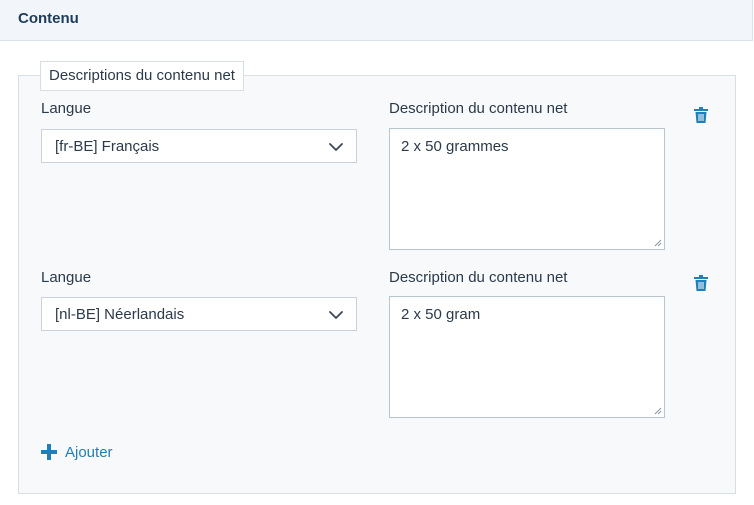 This screenshot has width=754, height=505. Describe the element at coordinates (199, 314) in the screenshot. I see `language-select: [nl-BE] Néerlandais` at that location.